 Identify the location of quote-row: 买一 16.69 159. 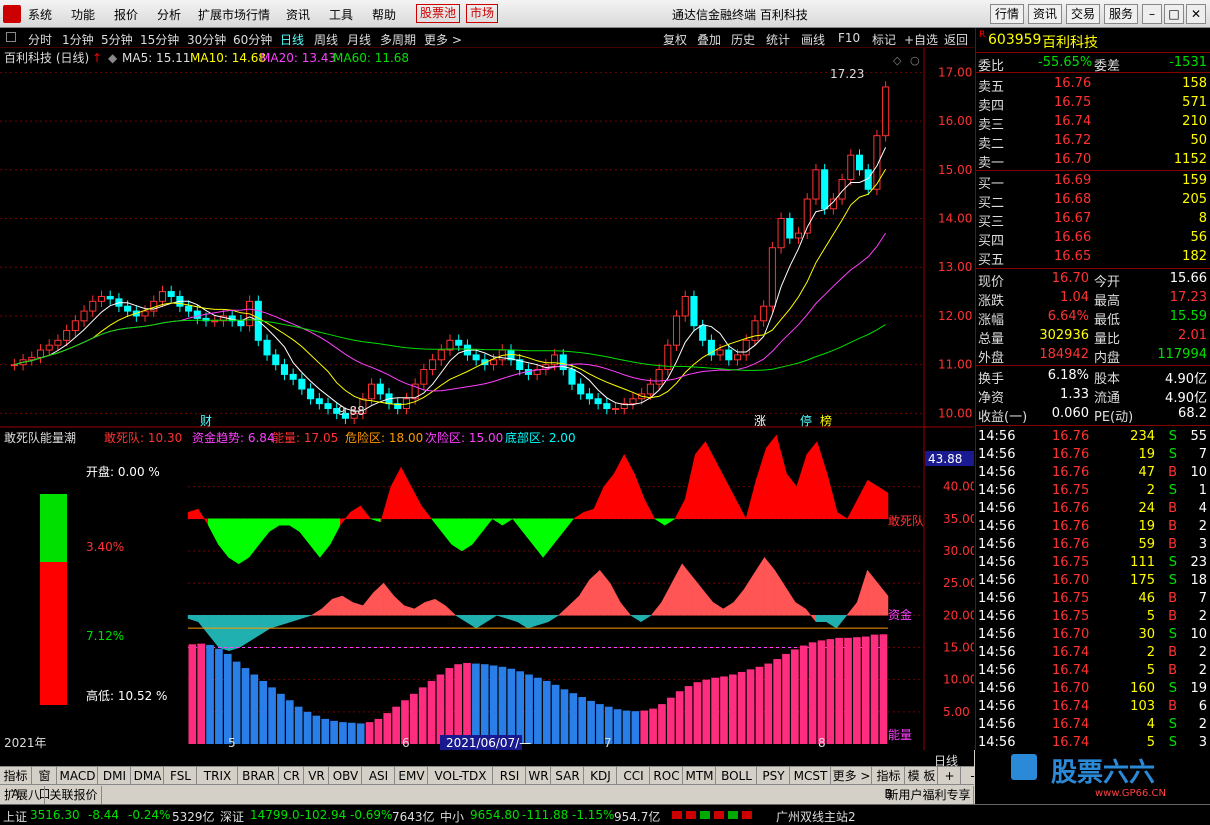
(1093, 182).